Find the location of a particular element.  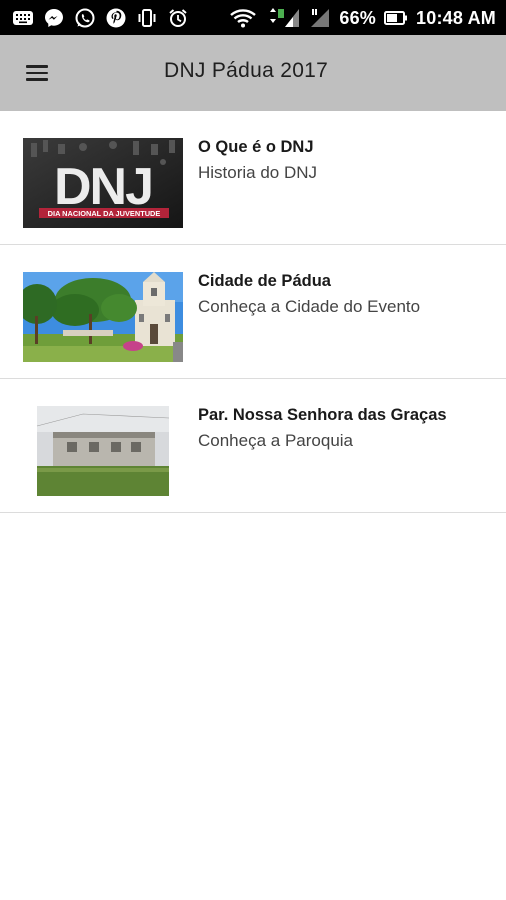

dnj-logo-image: DNJ DIA NACIONAL DA JUVENTUDE is located at coordinates (103, 183).